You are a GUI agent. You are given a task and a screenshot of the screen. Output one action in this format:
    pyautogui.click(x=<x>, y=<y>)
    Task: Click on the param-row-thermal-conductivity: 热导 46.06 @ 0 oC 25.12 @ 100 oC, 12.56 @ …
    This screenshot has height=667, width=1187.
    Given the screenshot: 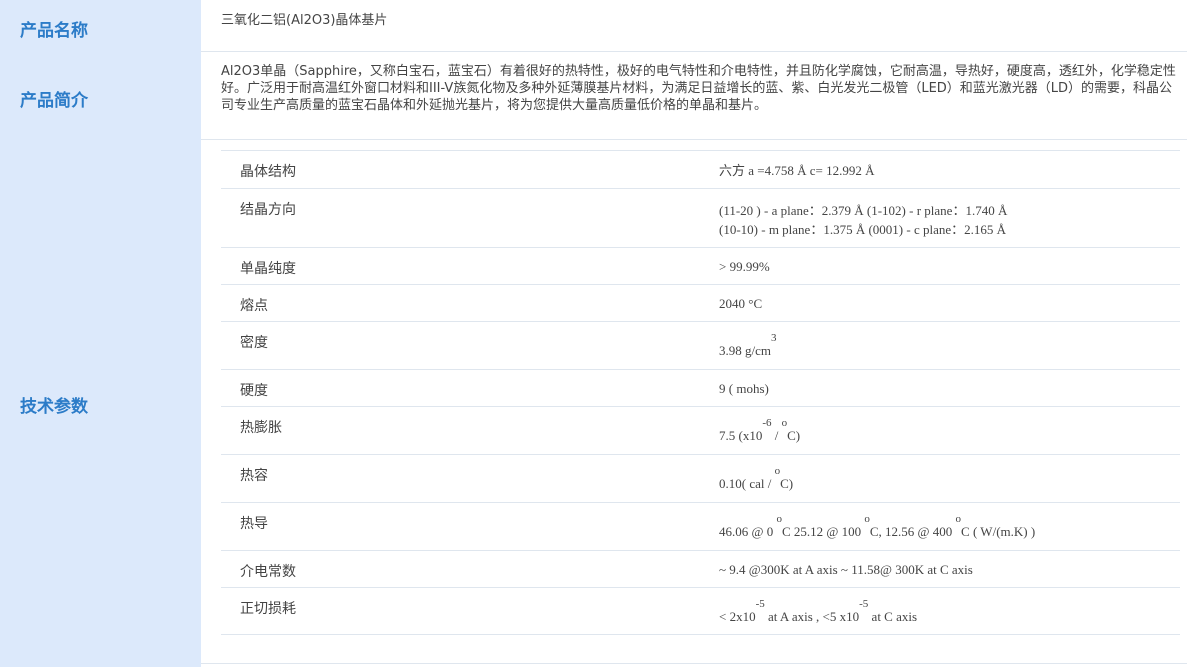 What is the action you would take?
    pyautogui.click(x=700, y=526)
    